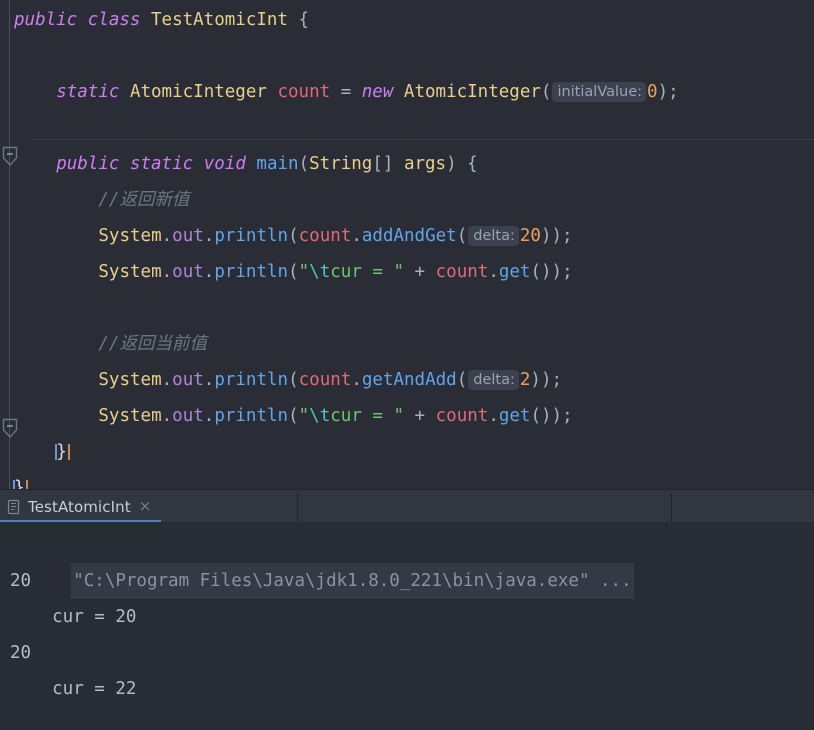 The height and width of the screenshot is (730, 814). What do you see at coordinates (114, 20) in the screenshot?
I see `code-token: class` at bounding box center [114, 20].